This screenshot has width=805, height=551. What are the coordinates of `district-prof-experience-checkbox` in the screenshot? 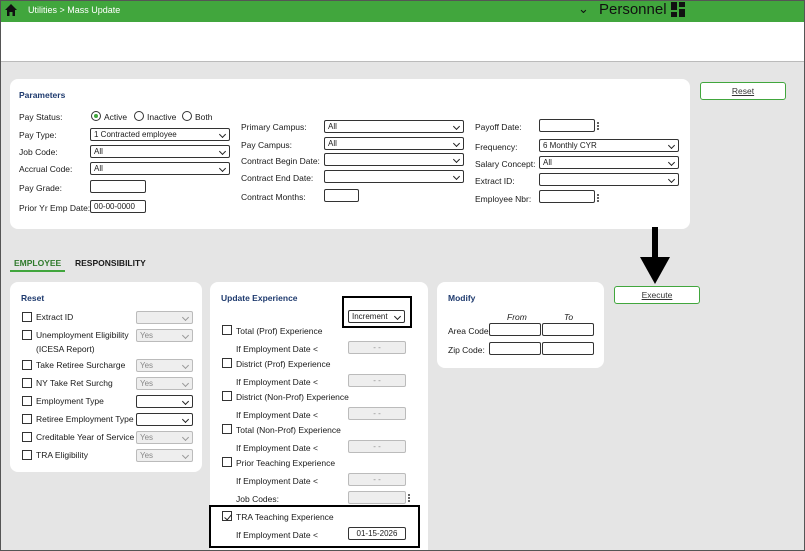 It's located at (227, 363).